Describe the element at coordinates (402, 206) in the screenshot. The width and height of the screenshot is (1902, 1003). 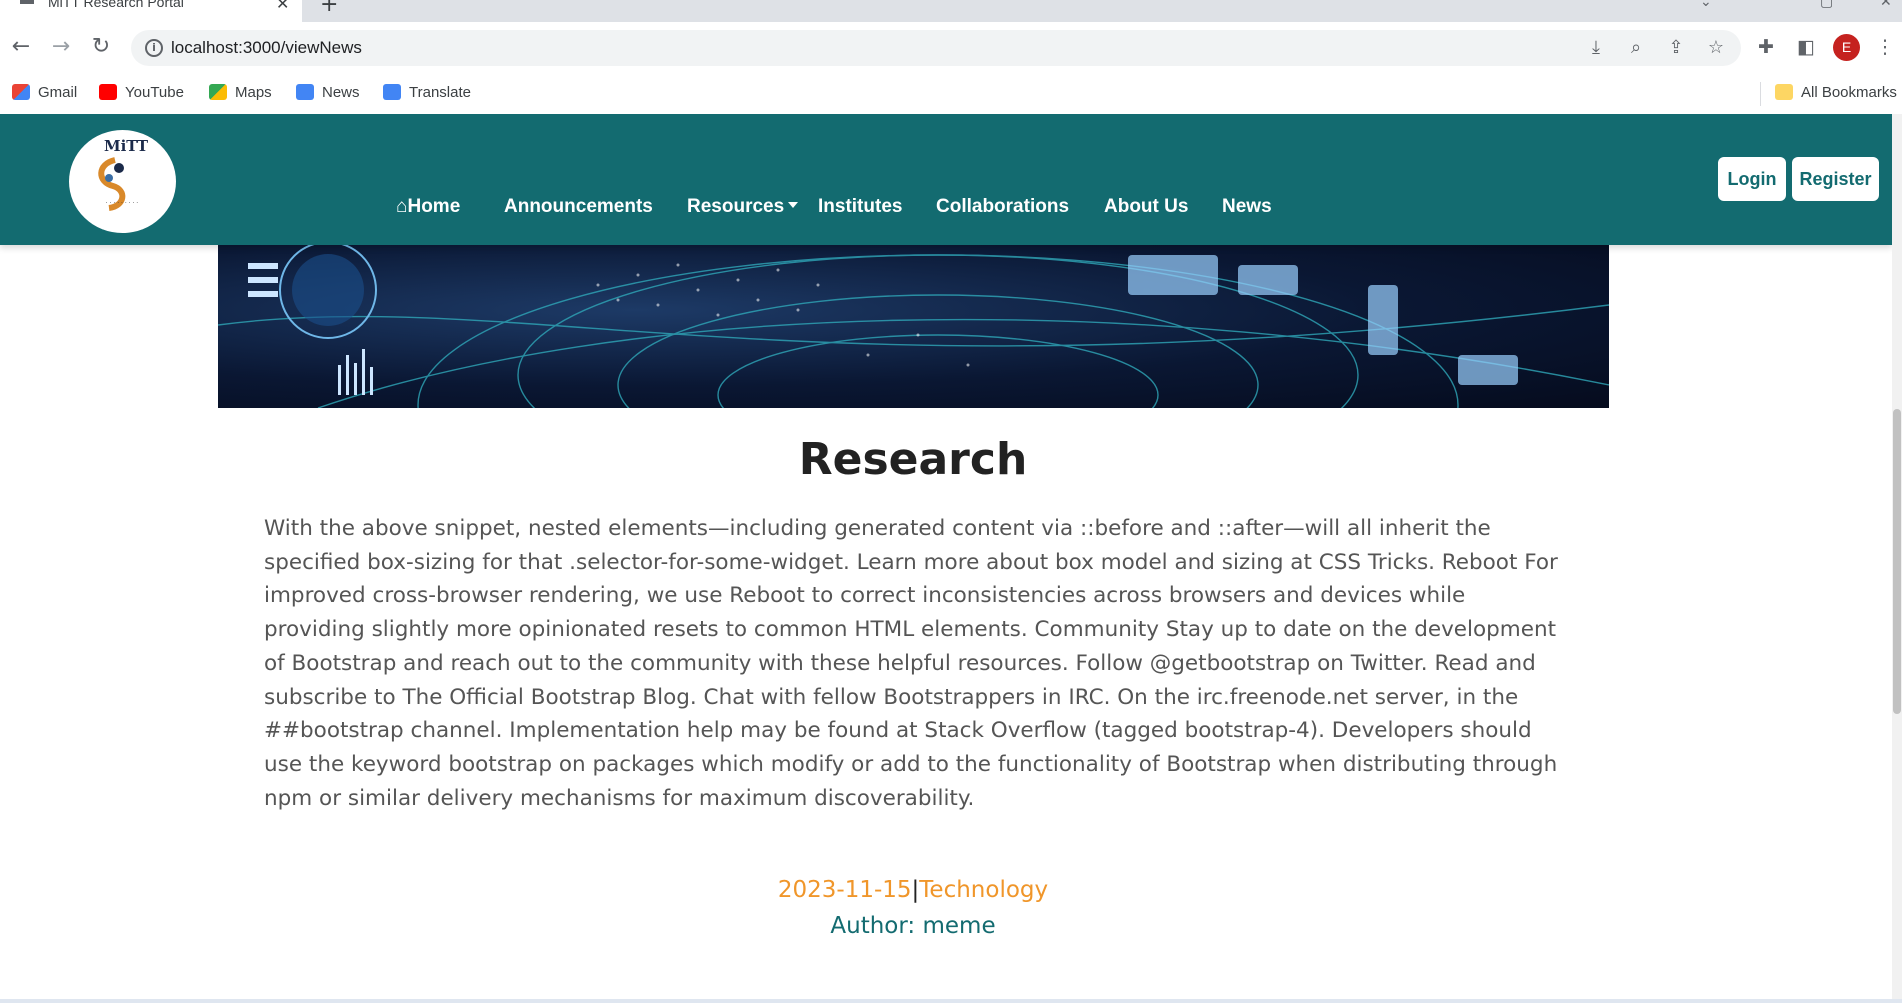
I see `home-icon: ⌂` at that location.